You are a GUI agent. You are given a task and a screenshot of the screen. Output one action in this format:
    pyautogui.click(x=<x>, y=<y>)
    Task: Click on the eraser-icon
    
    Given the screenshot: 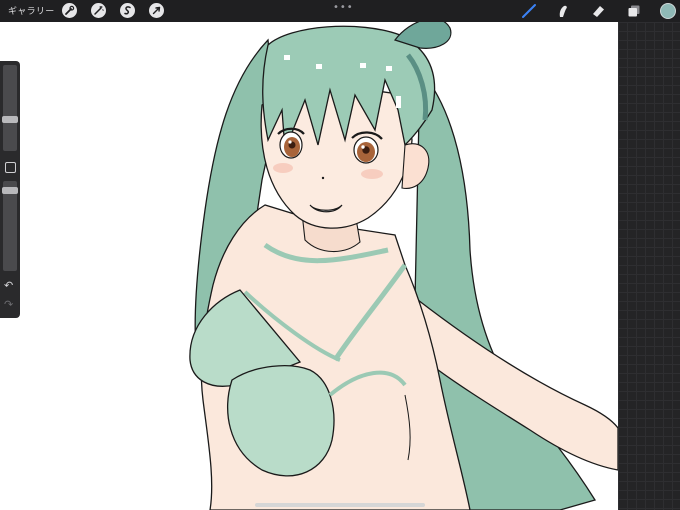 What is the action you would take?
    pyautogui.click(x=598, y=13)
    